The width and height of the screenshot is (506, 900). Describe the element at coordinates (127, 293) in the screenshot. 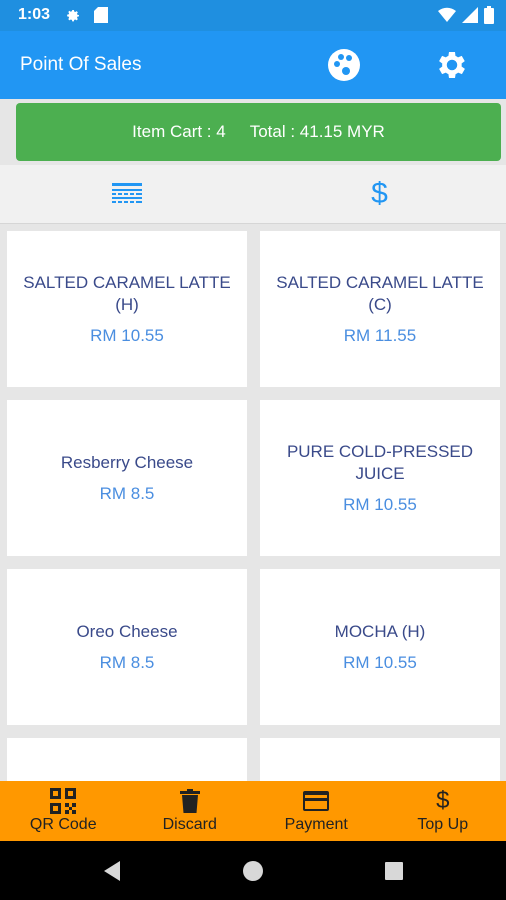

I see `product-name: SALTED CARAMEL LATTE (H)` at that location.